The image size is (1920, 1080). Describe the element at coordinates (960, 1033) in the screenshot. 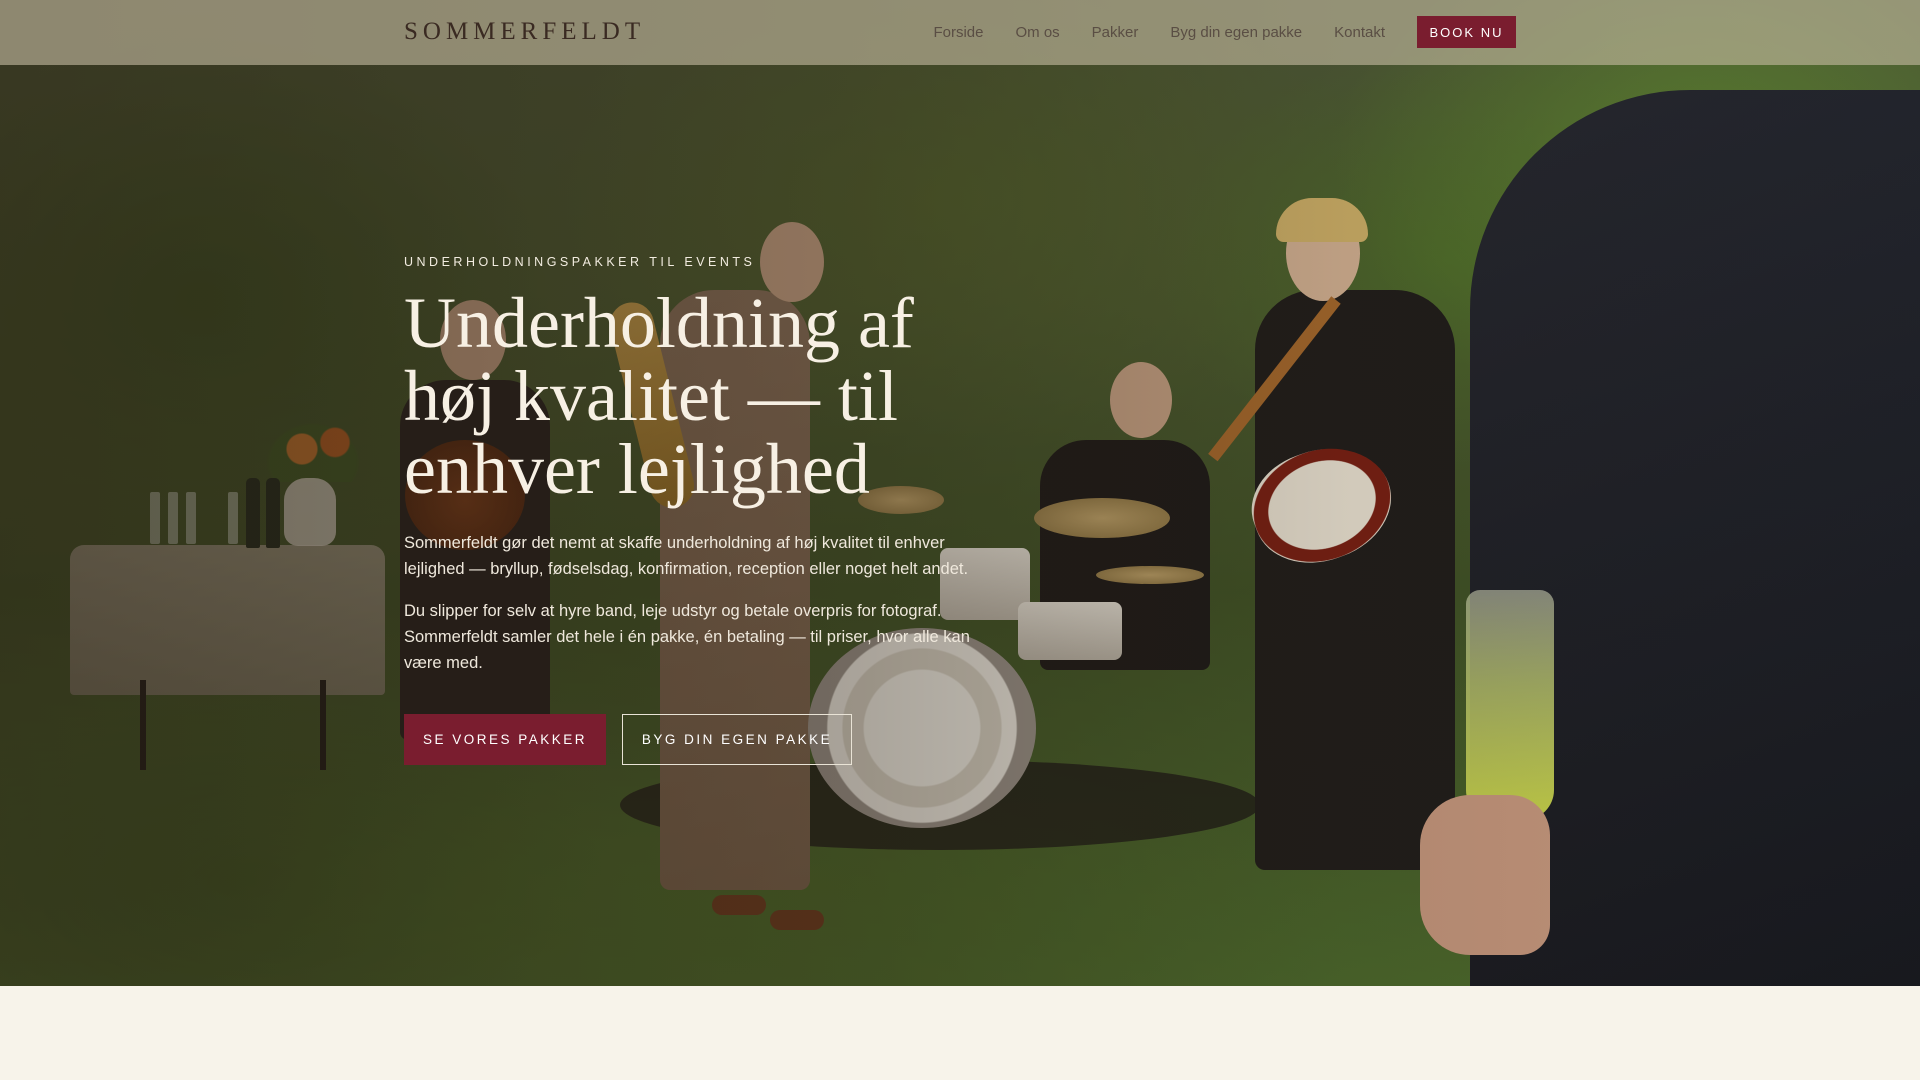

I see `next-section` at that location.